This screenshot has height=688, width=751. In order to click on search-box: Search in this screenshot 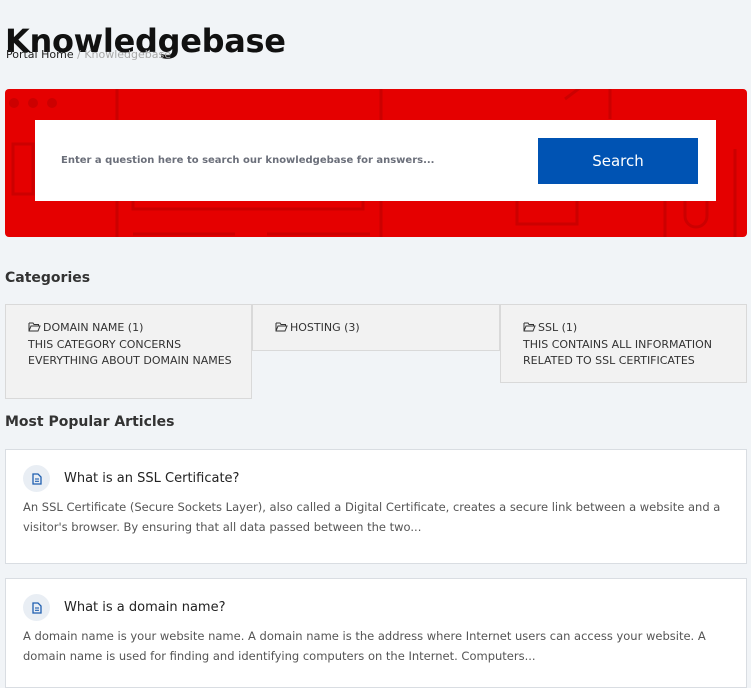, I will do `click(375, 160)`.